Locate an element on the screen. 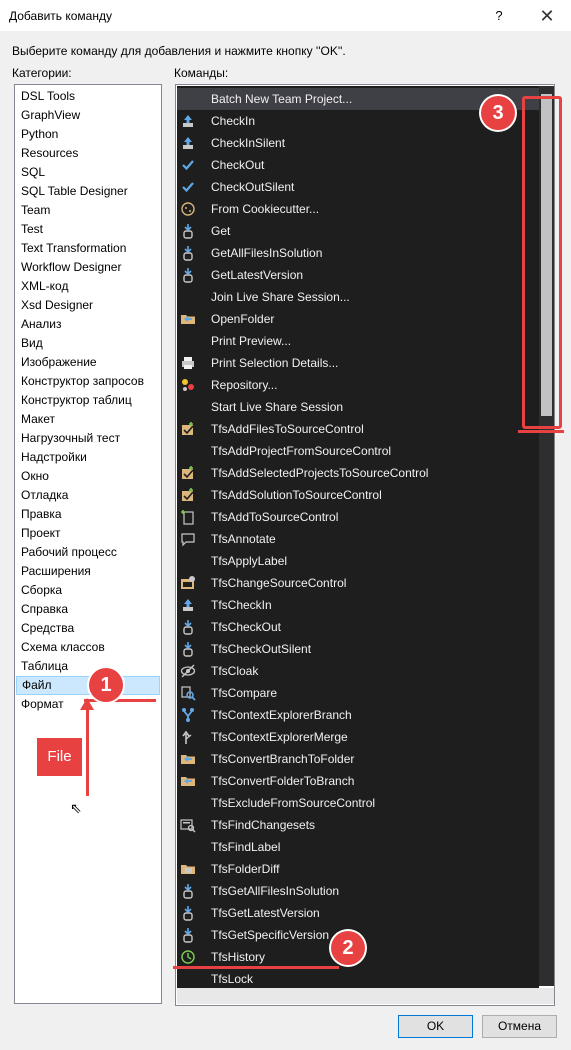 The image size is (571, 1050). category-item: XML-код is located at coordinates (88, 286).